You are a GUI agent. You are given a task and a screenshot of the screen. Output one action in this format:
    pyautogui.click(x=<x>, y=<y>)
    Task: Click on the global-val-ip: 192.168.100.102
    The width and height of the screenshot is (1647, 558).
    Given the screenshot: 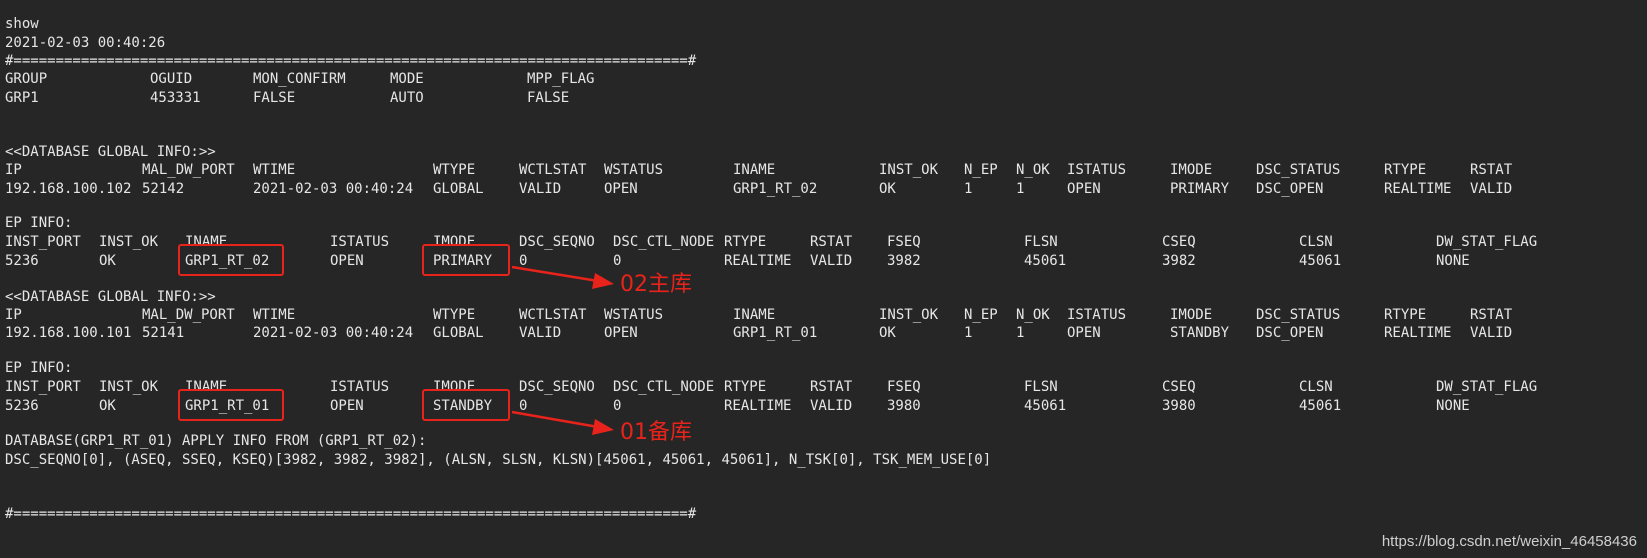 What is the action you would take?
    pyautogui.click(x=68, y=189)
    